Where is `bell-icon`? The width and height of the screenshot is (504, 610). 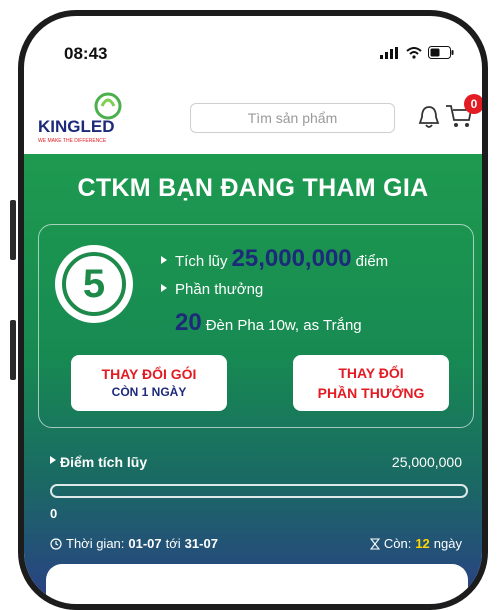
bell-icon is located at coordinates (429, 117).